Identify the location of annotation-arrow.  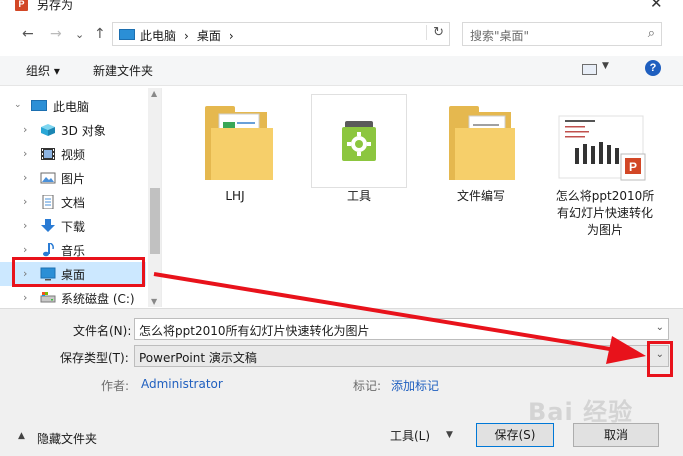
(399, 318).